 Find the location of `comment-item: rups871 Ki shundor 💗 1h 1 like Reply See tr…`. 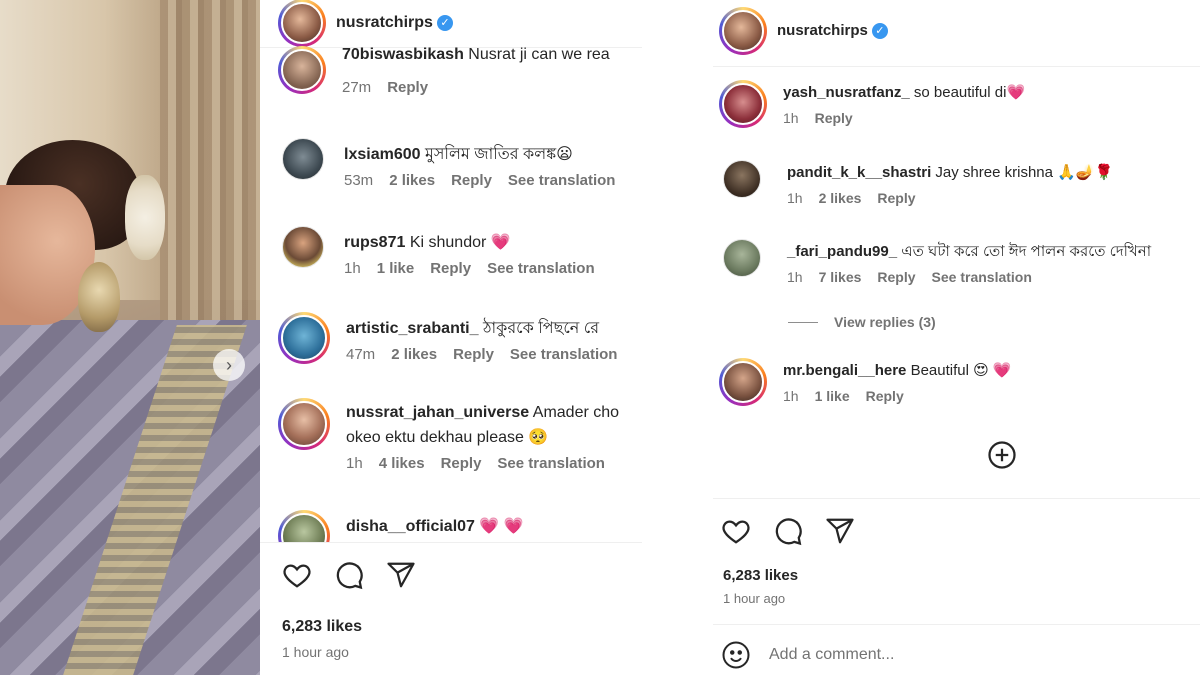

comment-item: rups871 Ki shundor 💗 1h 1 like Reply See tr… is located at coordinates (438, 251).